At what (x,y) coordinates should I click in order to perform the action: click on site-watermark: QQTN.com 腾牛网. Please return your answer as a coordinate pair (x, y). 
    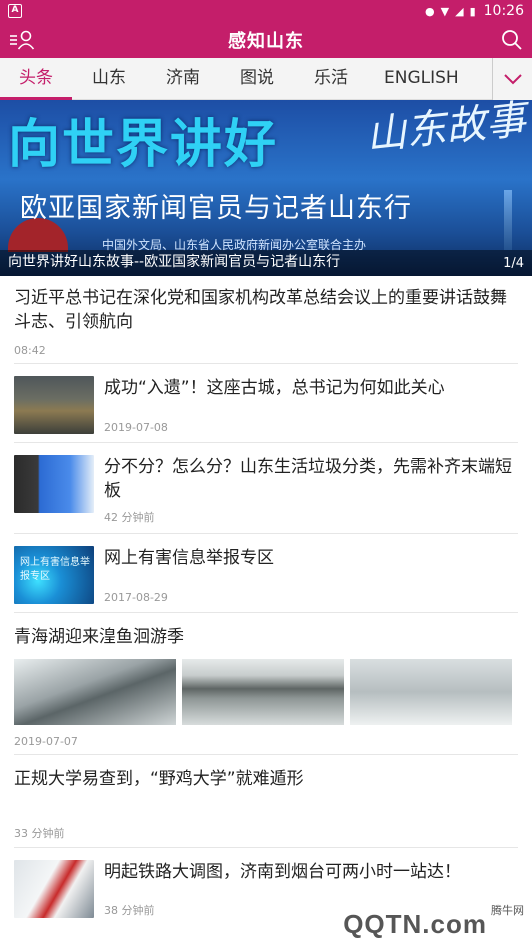
    Looking at the image, I should click on (433, 921).